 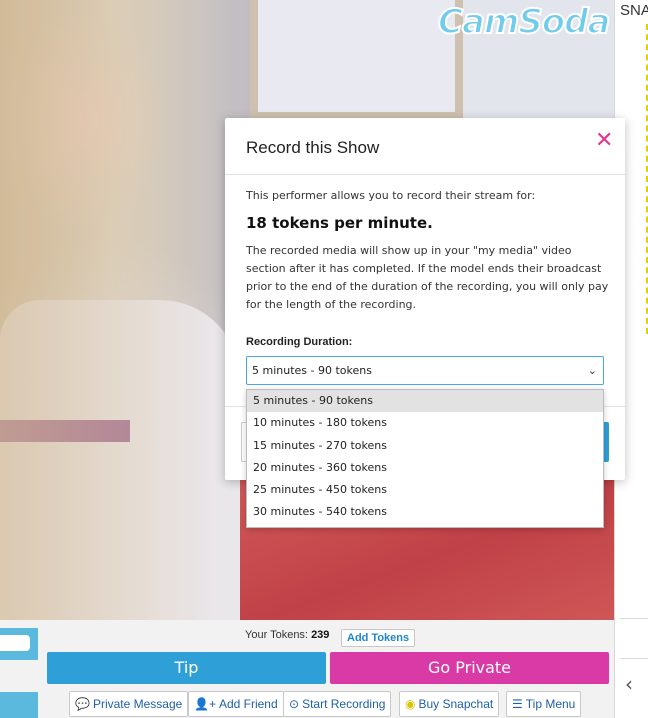 I want to click on start-recording-button: ⊙ Start Recording, so click(x=337, y=704).